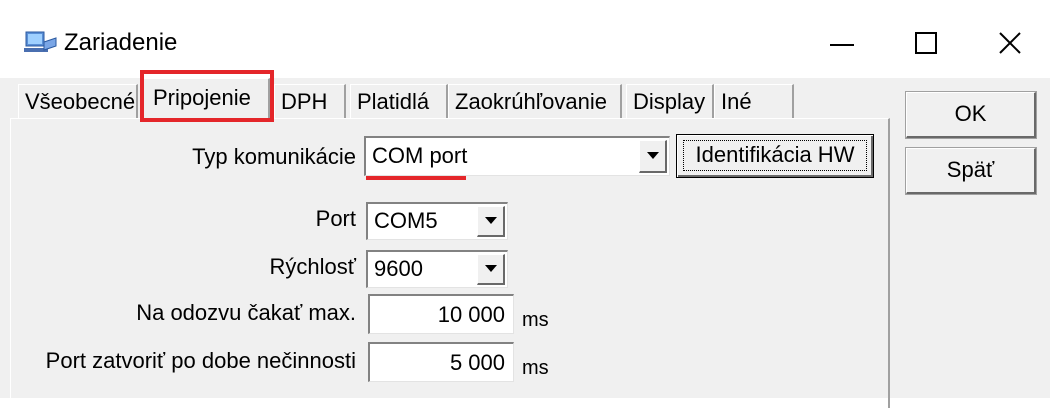 This screenshot has height=408, width=1050. I want to click on speed-label: Rýchlosť, so click(313, 266).